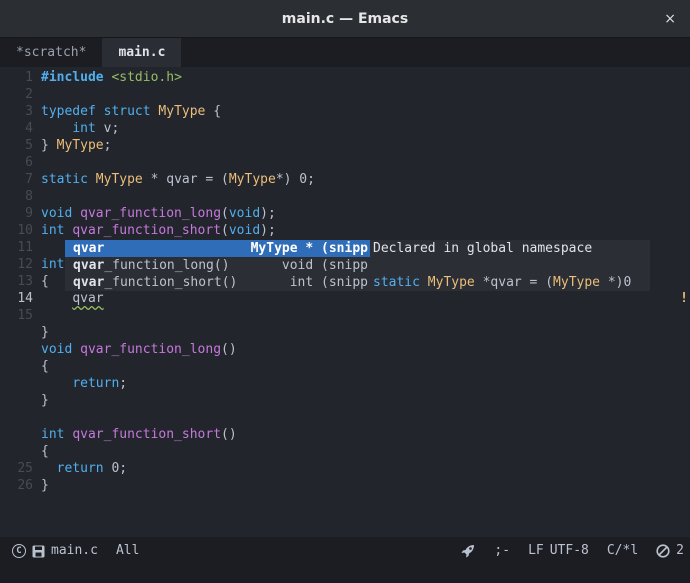  What do you see at coordinates (19, 551) in the screenshot?
I see `c-mode-icon: C` at bounding box center [19, 551].